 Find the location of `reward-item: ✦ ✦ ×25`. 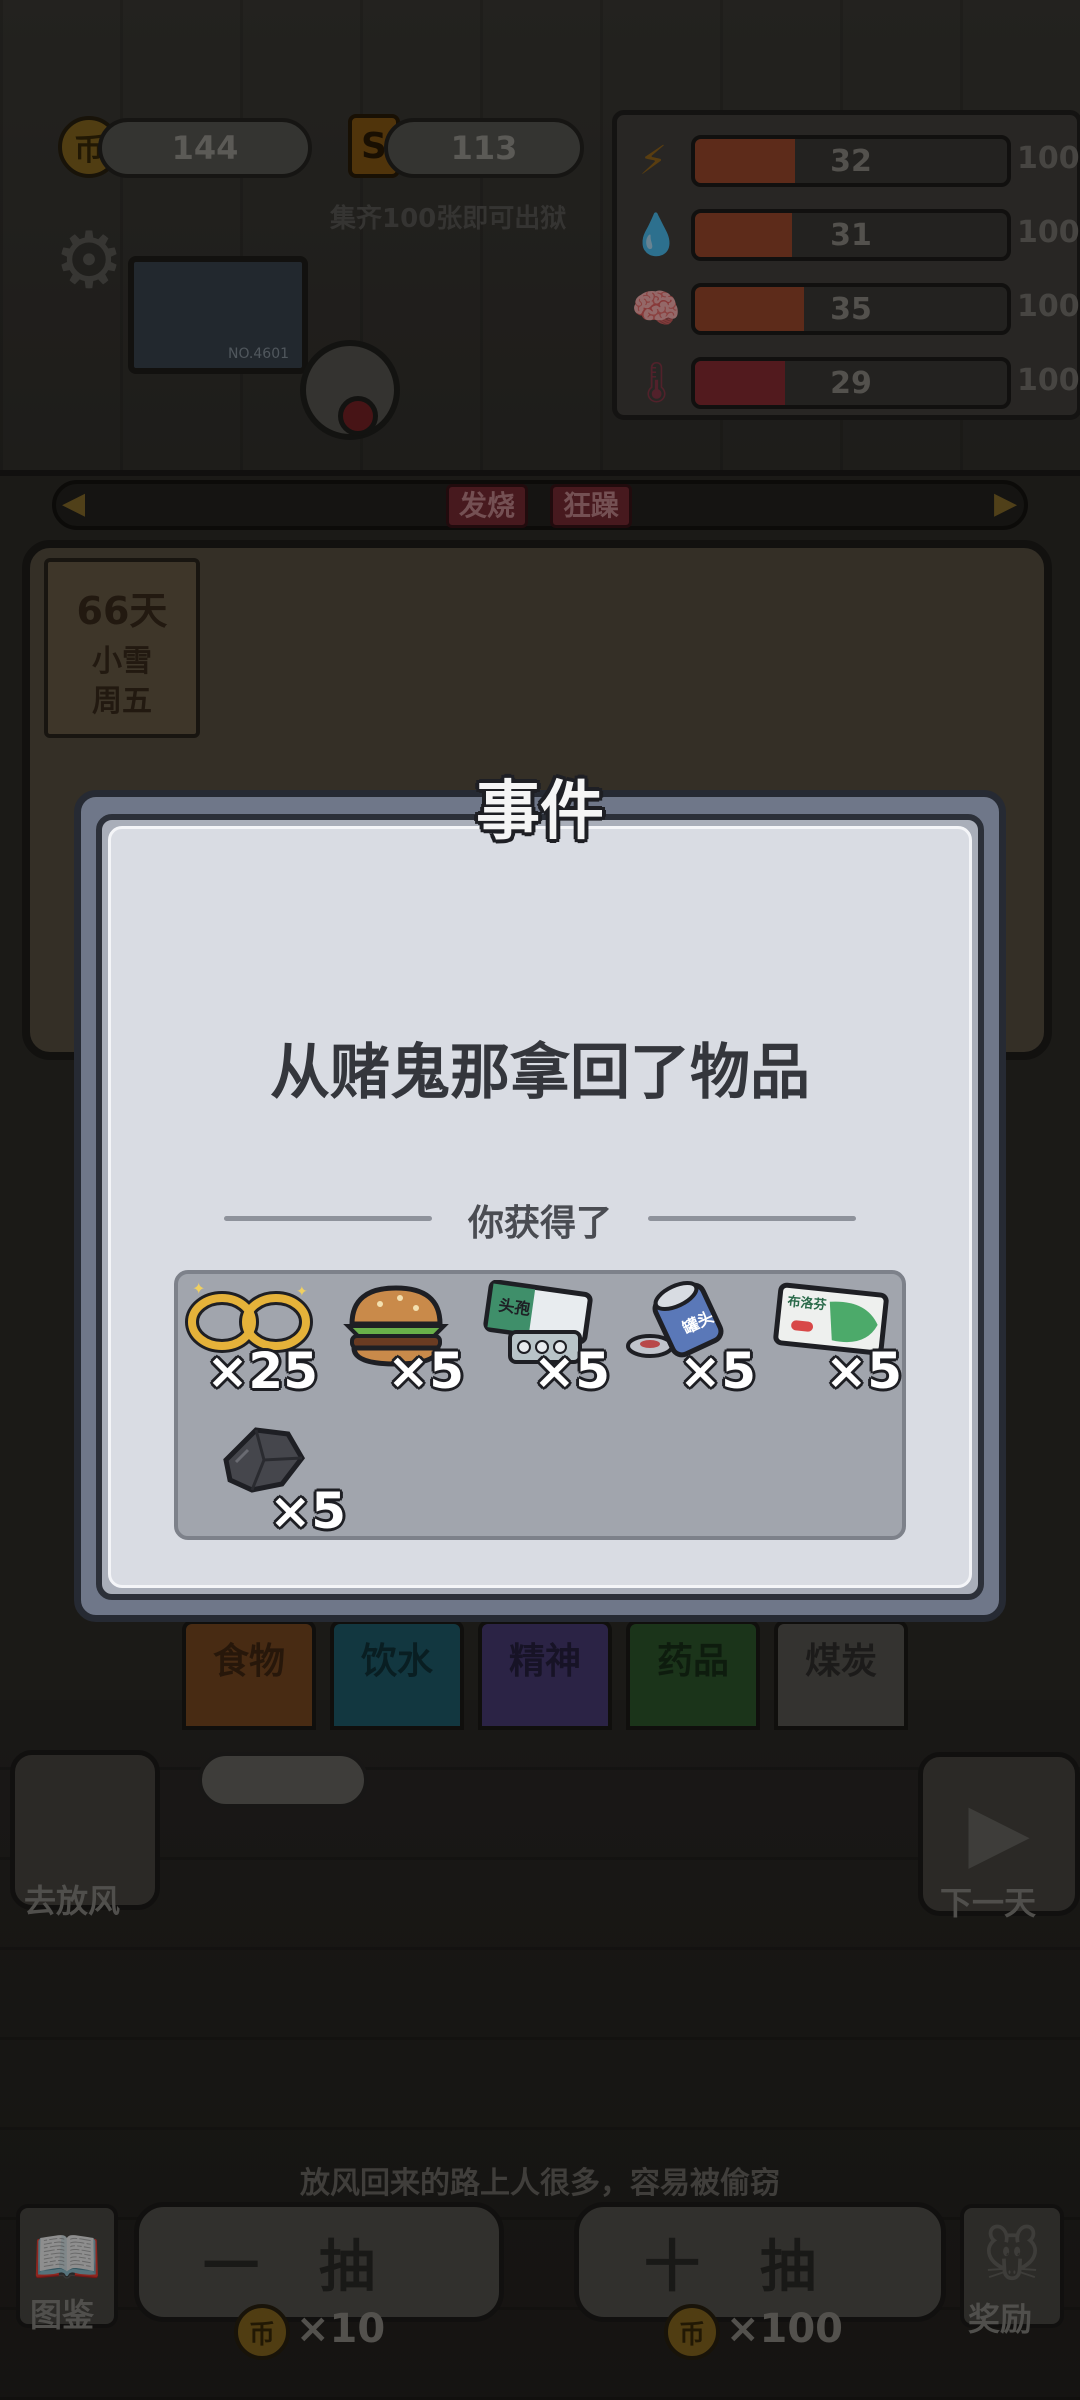

reward-item: ✦ ✦ ×25 is located at coordinates (248, 1340).